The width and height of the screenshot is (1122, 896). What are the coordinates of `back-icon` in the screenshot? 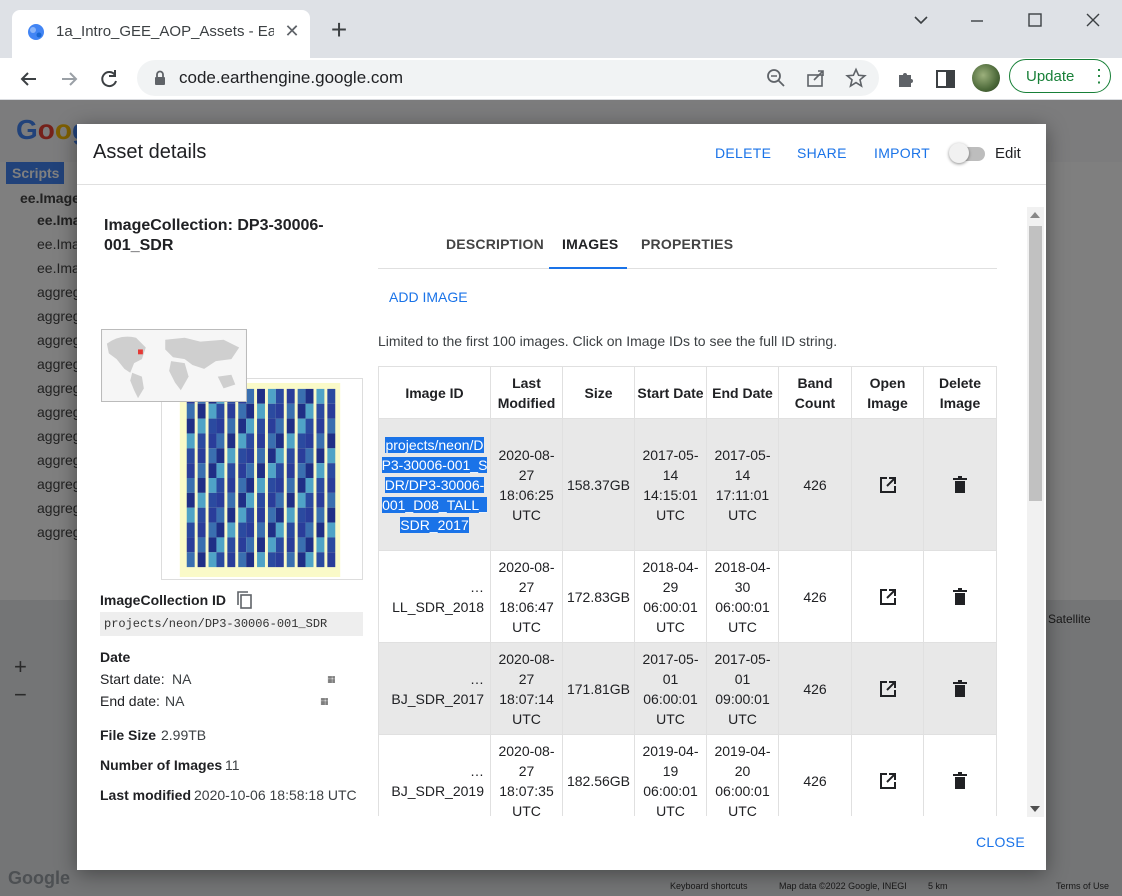 It's located at (29, 79).